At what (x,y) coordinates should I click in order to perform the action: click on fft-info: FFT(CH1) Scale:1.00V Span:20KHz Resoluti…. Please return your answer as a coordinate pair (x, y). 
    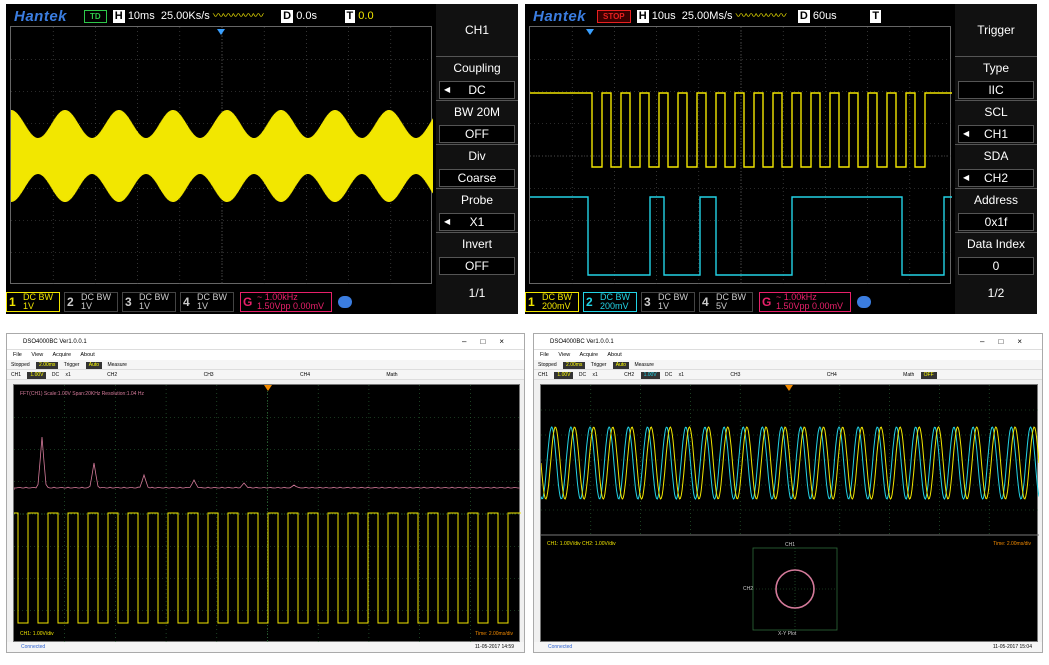
    Looking at the image, I should click on (82, 394).